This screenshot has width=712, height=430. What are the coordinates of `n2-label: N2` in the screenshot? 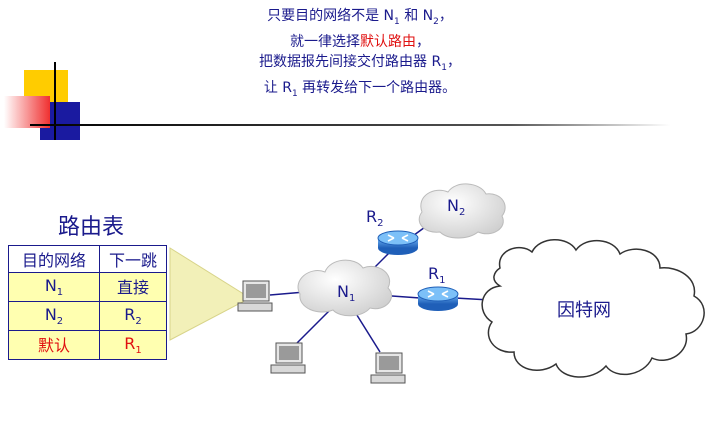 It's located at (456, 207).